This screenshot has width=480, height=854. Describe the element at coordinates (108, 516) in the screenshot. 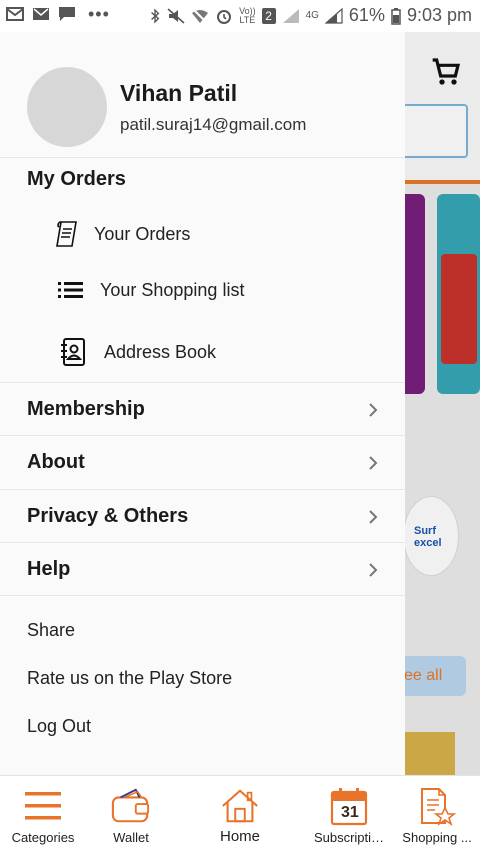

I see `privacy-others-label: Privacy & Others` at that location.